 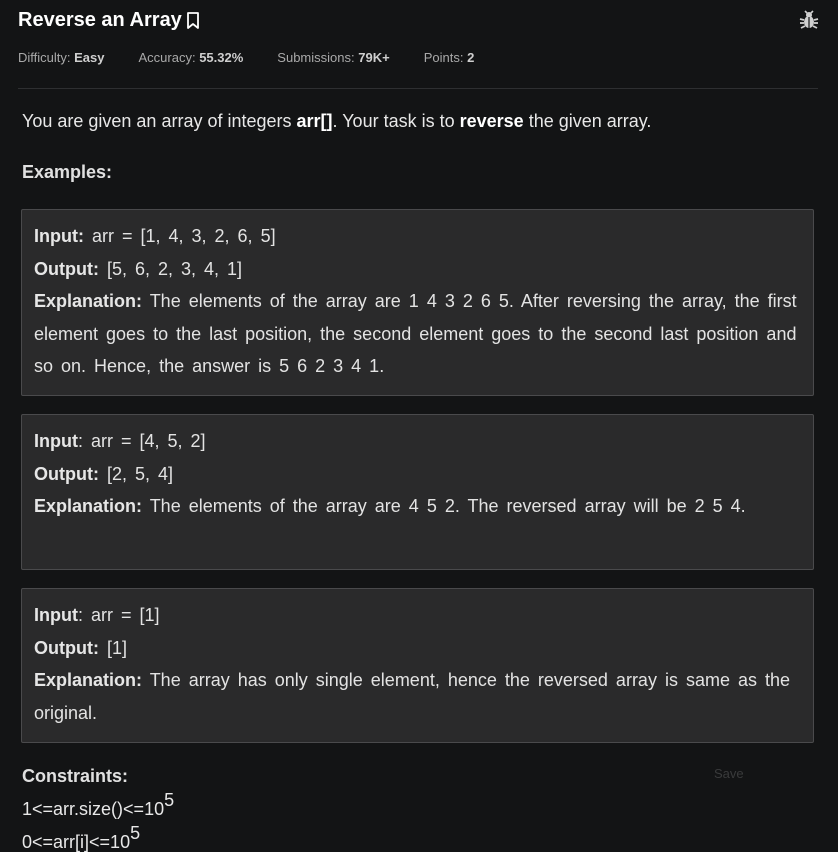 What do you see at coordinates (471, 57) in the screenshot?
I see `points-value: 2` at bounding box center [471, 57].